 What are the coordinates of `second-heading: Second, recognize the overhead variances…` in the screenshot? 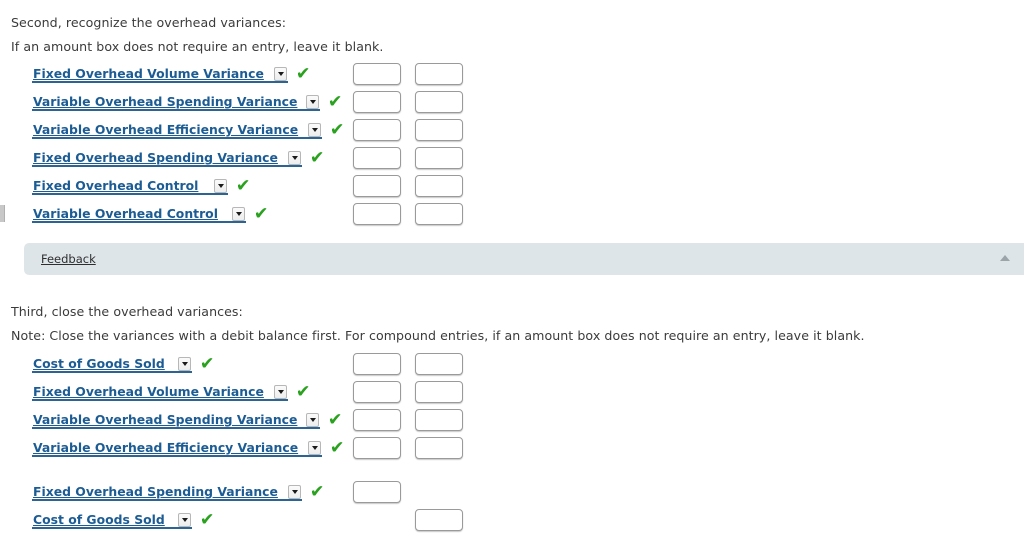 It's located at (149, 22).